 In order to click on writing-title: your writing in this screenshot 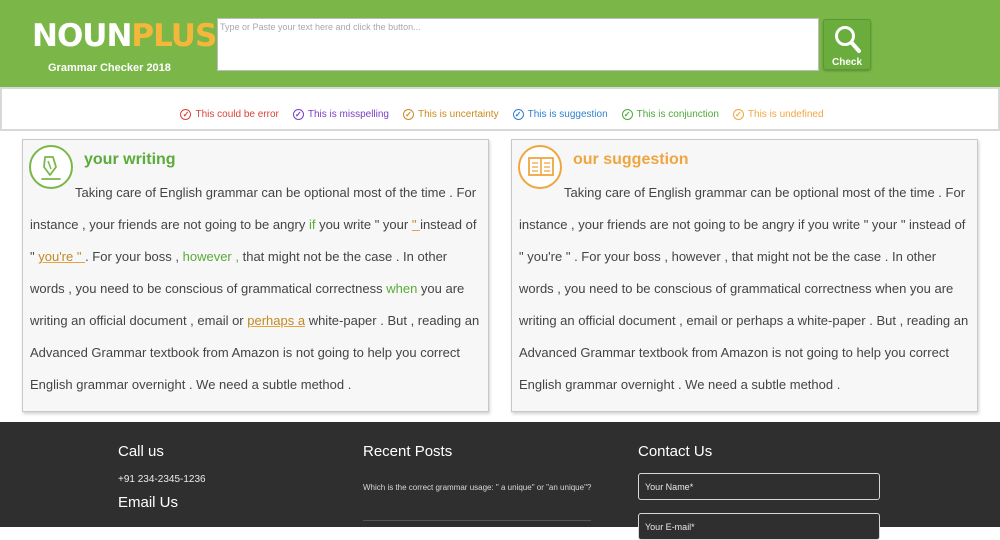, I will do `click(130, 159)`.